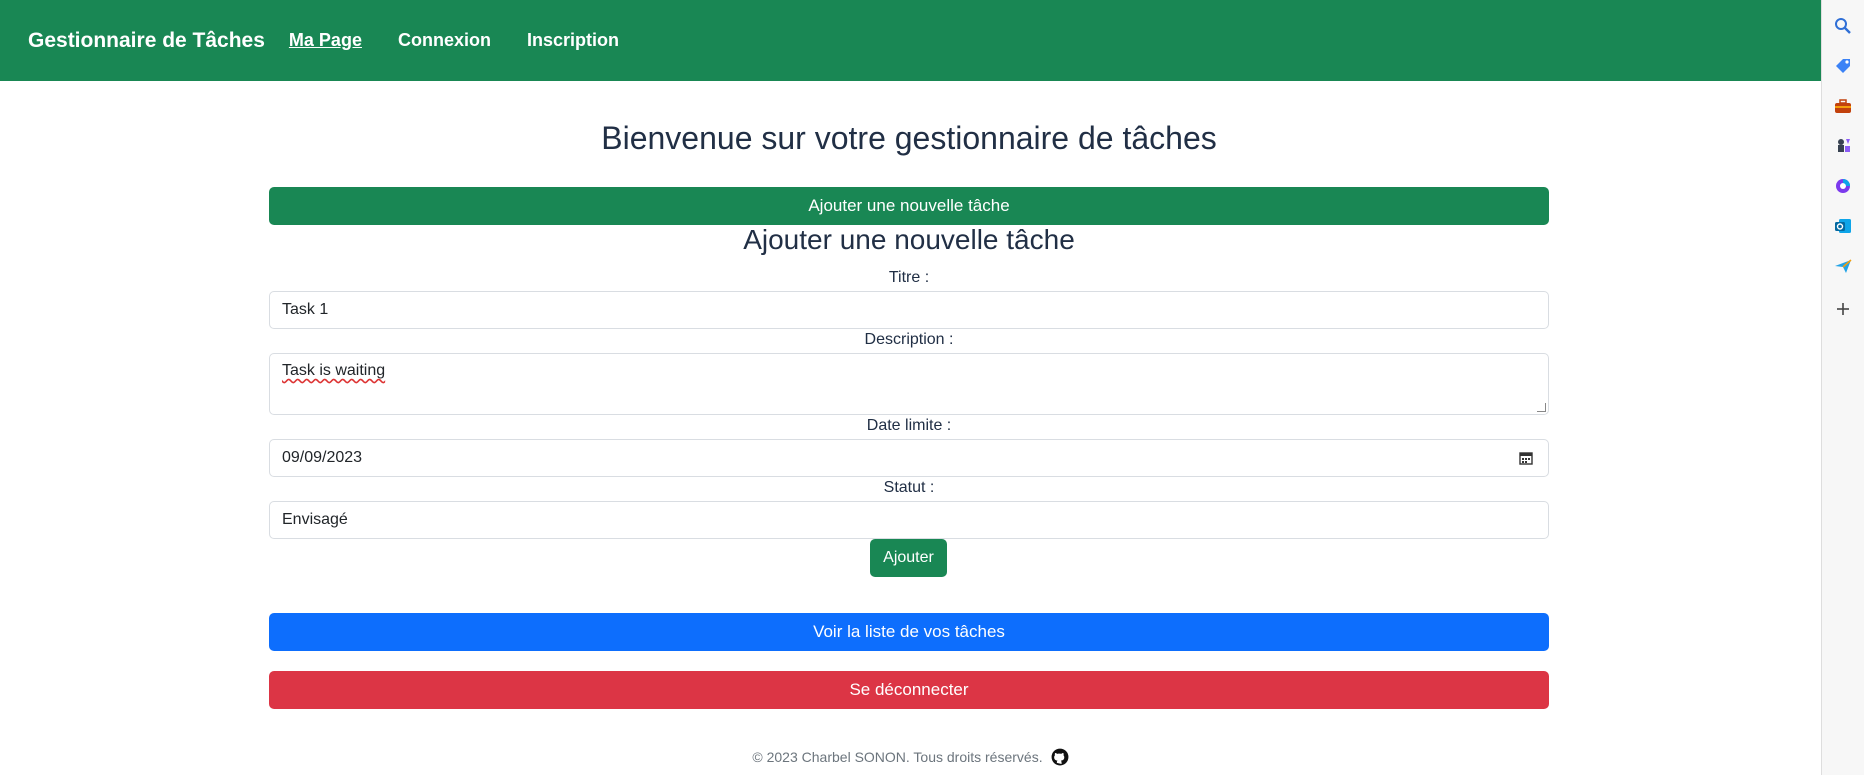 This screenshot has height=775, width=1864. I want to click on submit-button: Ajouter, so click(908, 558).